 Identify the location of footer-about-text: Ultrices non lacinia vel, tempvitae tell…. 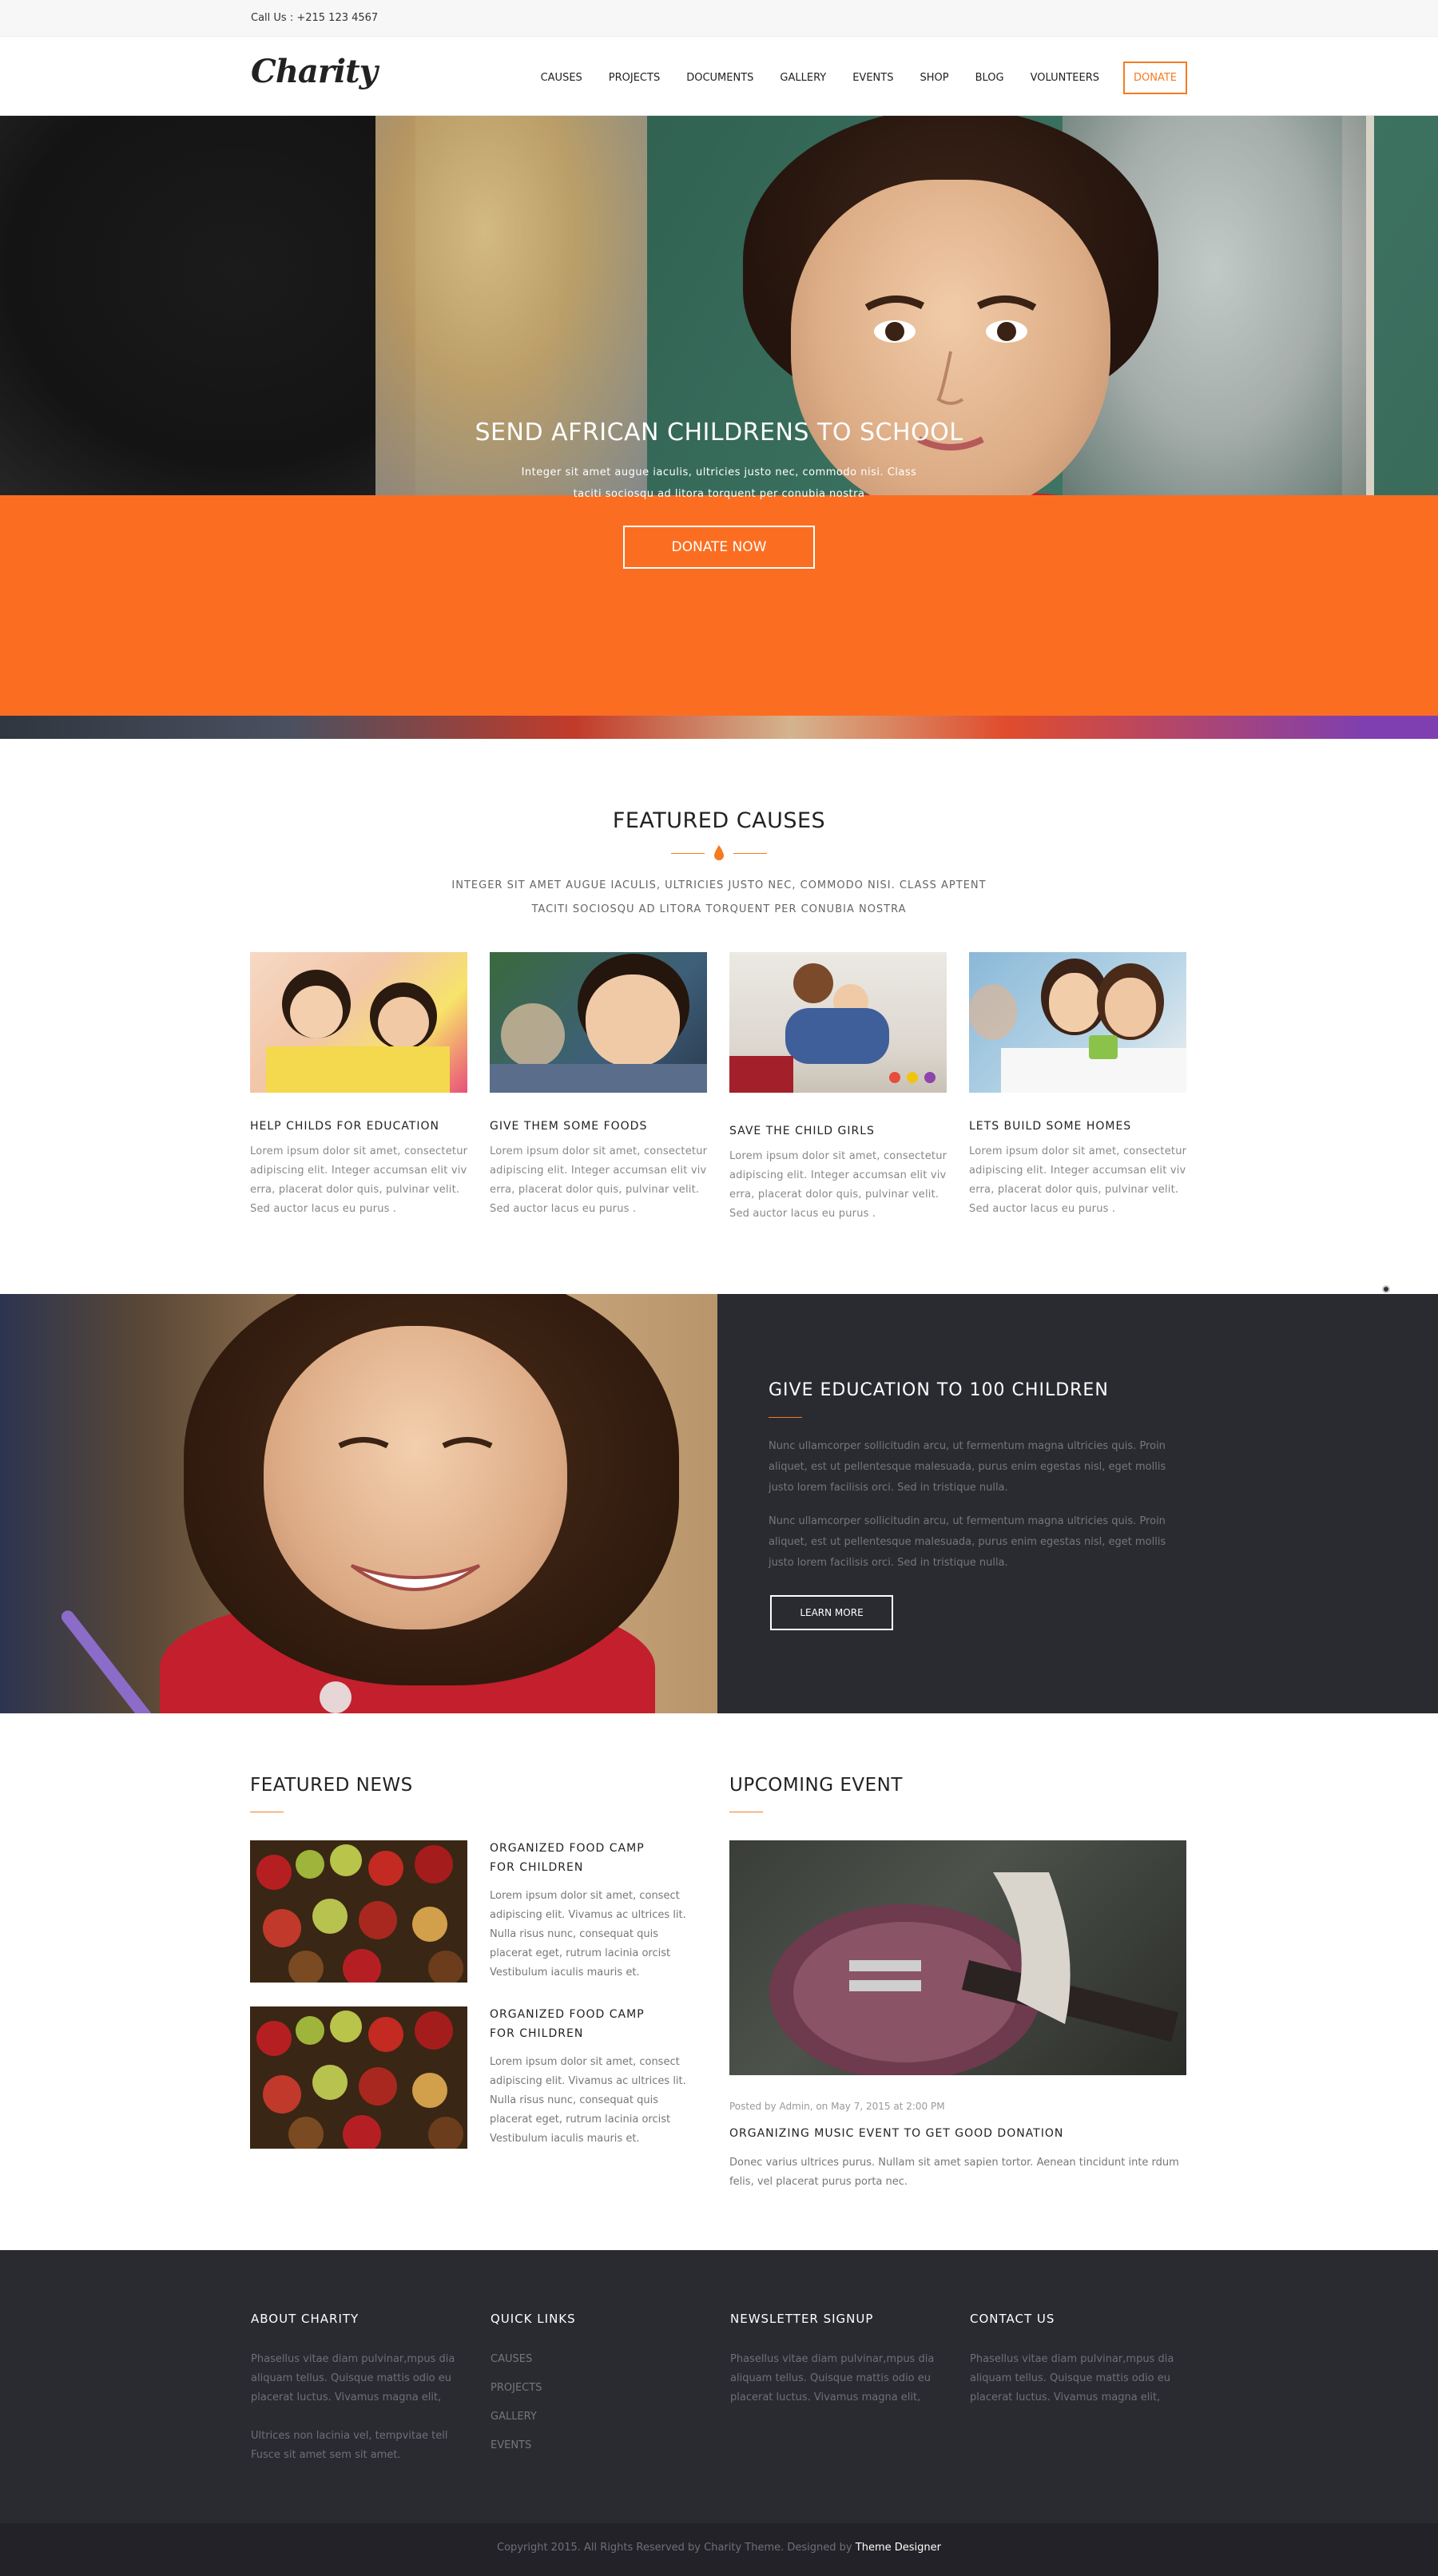
(349, 2445).